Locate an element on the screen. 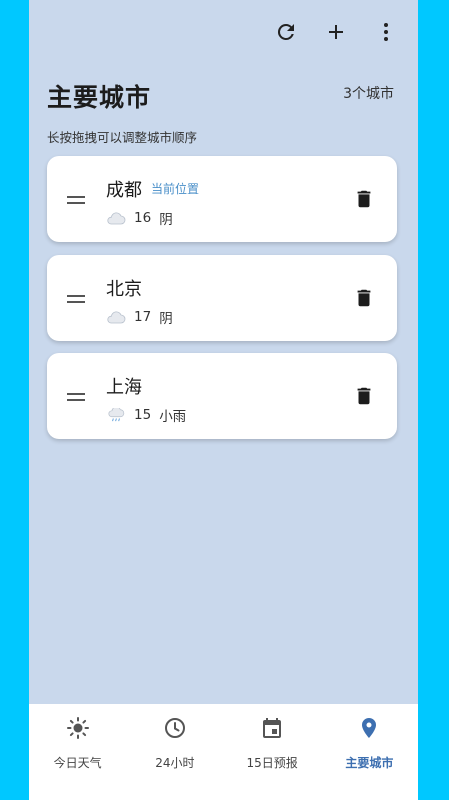 This screenshot has width=449, height=800. top-toolbar is located at coordinates (336, 32).